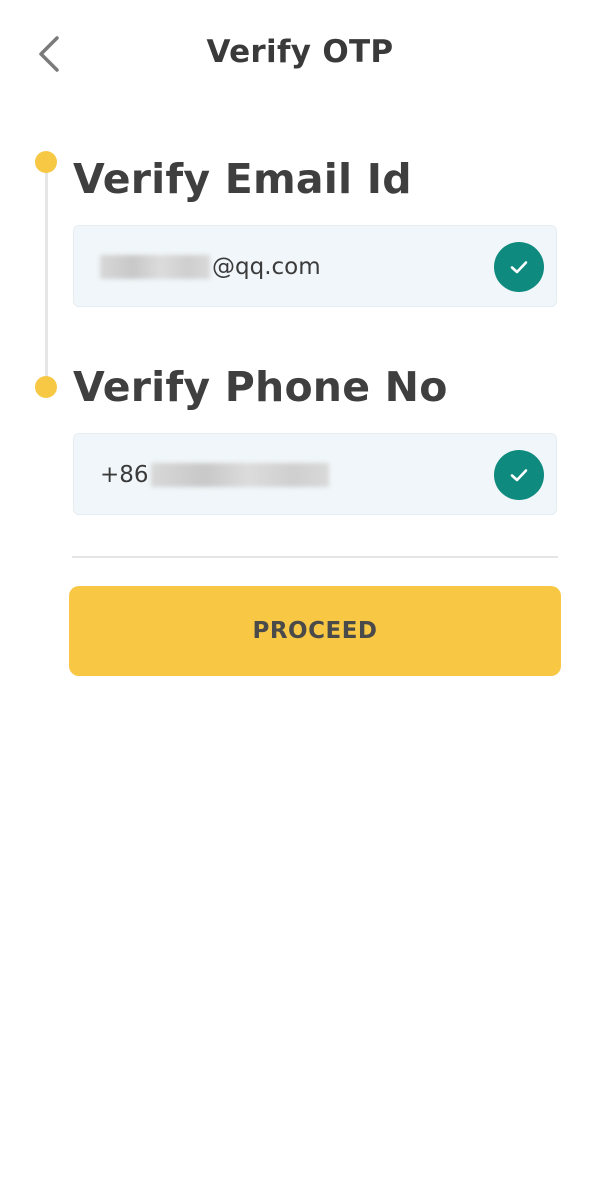 Image resolution: width=600 pixels, height=1180 pixels. I want to click on app-header: Verify OTP, so click(300, 55).